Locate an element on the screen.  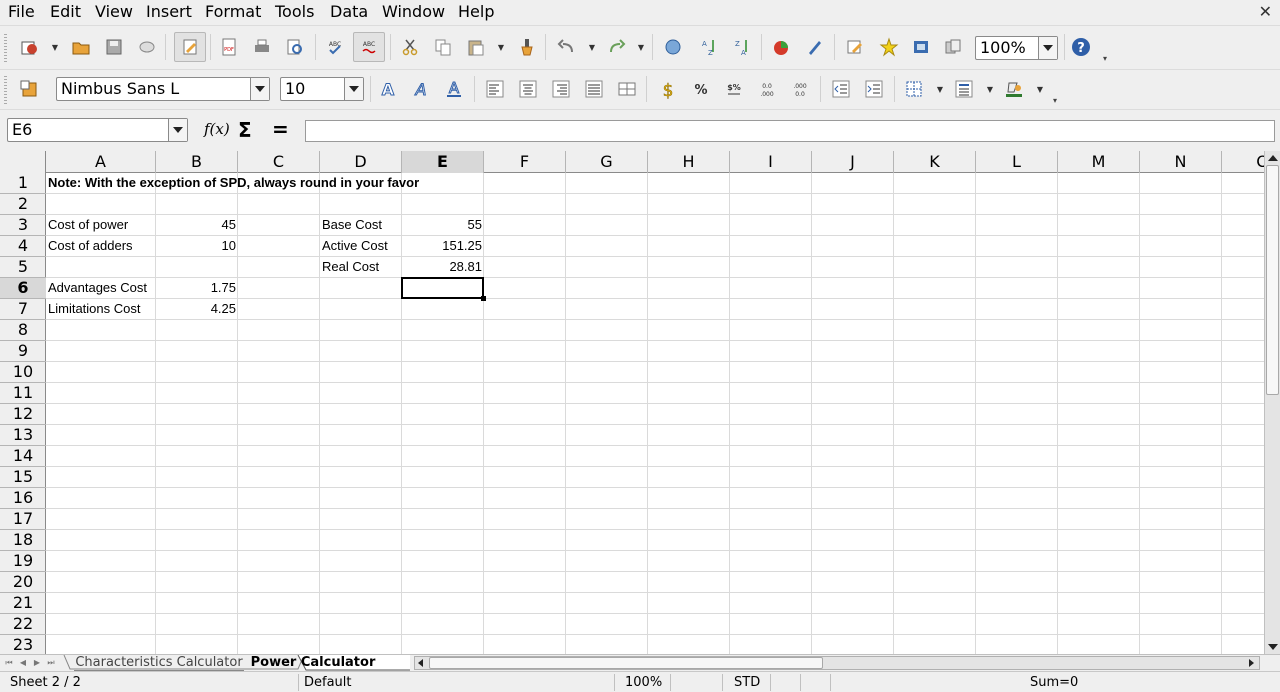
new-document-icon is located at coordinates (29, 47).